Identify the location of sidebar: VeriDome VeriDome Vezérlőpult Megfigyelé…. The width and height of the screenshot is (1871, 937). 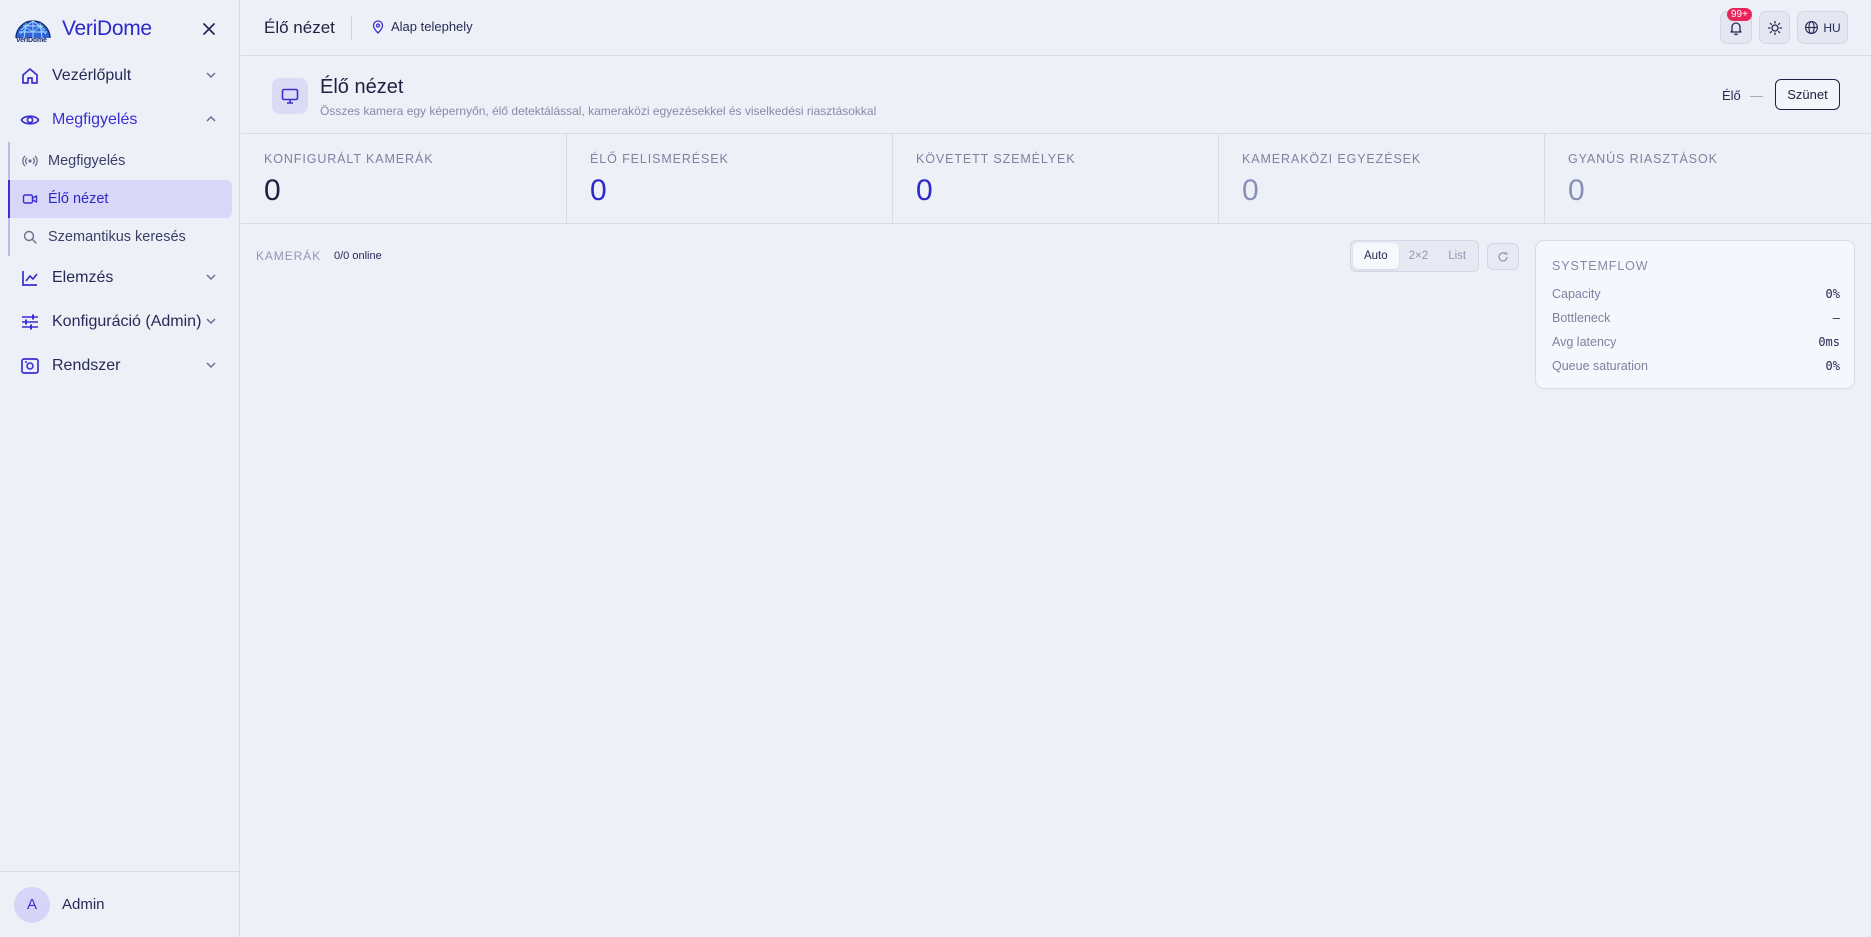
(120, 468).